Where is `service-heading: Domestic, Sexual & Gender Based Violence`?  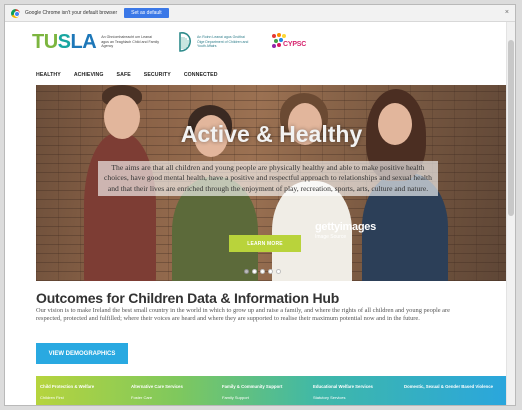 service-heading: Domestic, Sexual & Gender Based Violence is located at coordinates (449, 386).